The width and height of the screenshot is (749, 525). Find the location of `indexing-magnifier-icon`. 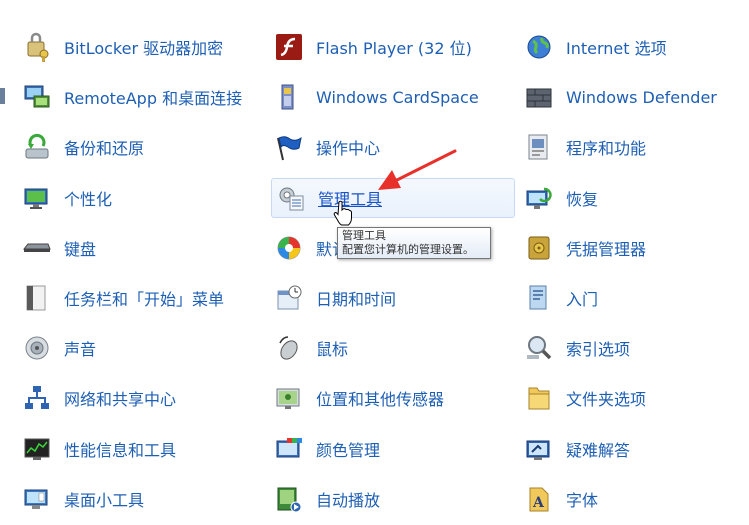

indexing-magnifier-icon is located at coordinates (539, 348).